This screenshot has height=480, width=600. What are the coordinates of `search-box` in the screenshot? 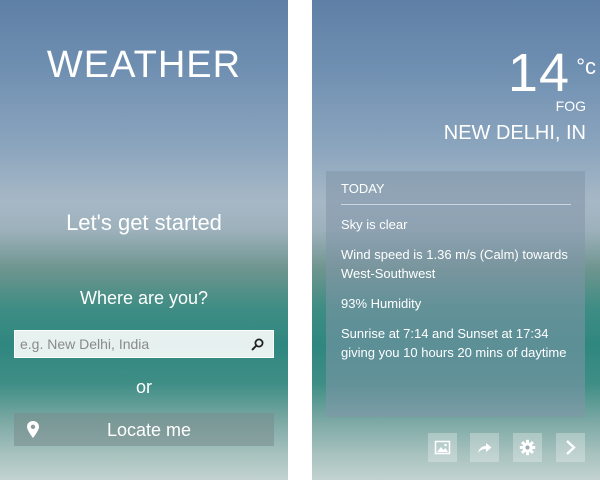 It's located at (144, 344).